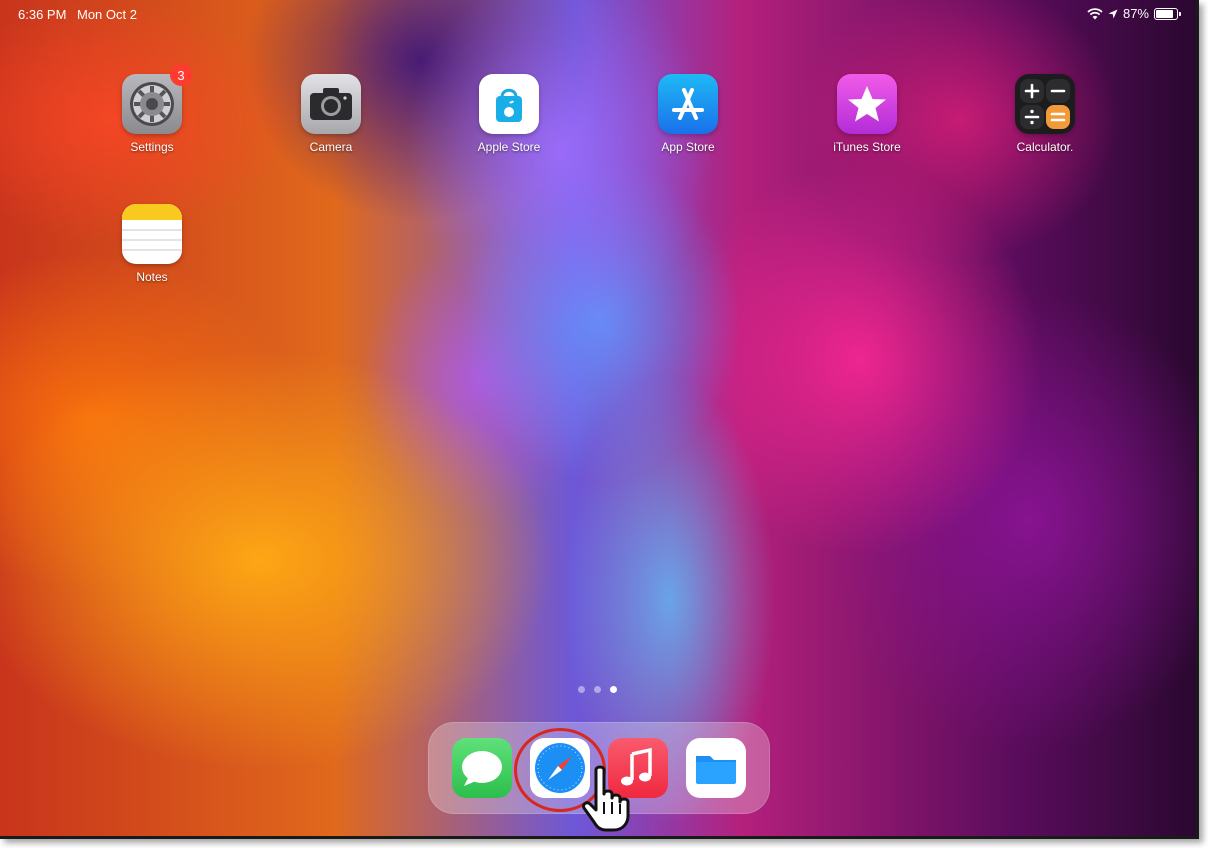 This screenshot has height=848, width=1208. What do you see at coordinates (152, 234) in the screenshot?
I see `notes-icon` at bounding box center [152, 234].